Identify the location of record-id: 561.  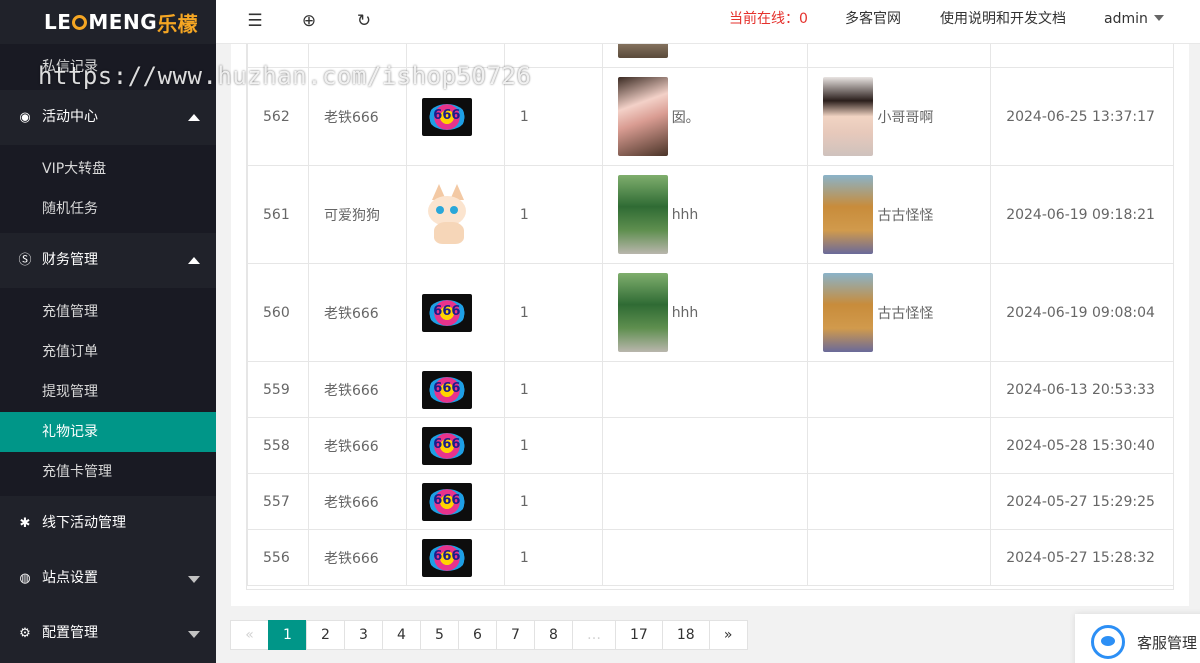
(278, 214).